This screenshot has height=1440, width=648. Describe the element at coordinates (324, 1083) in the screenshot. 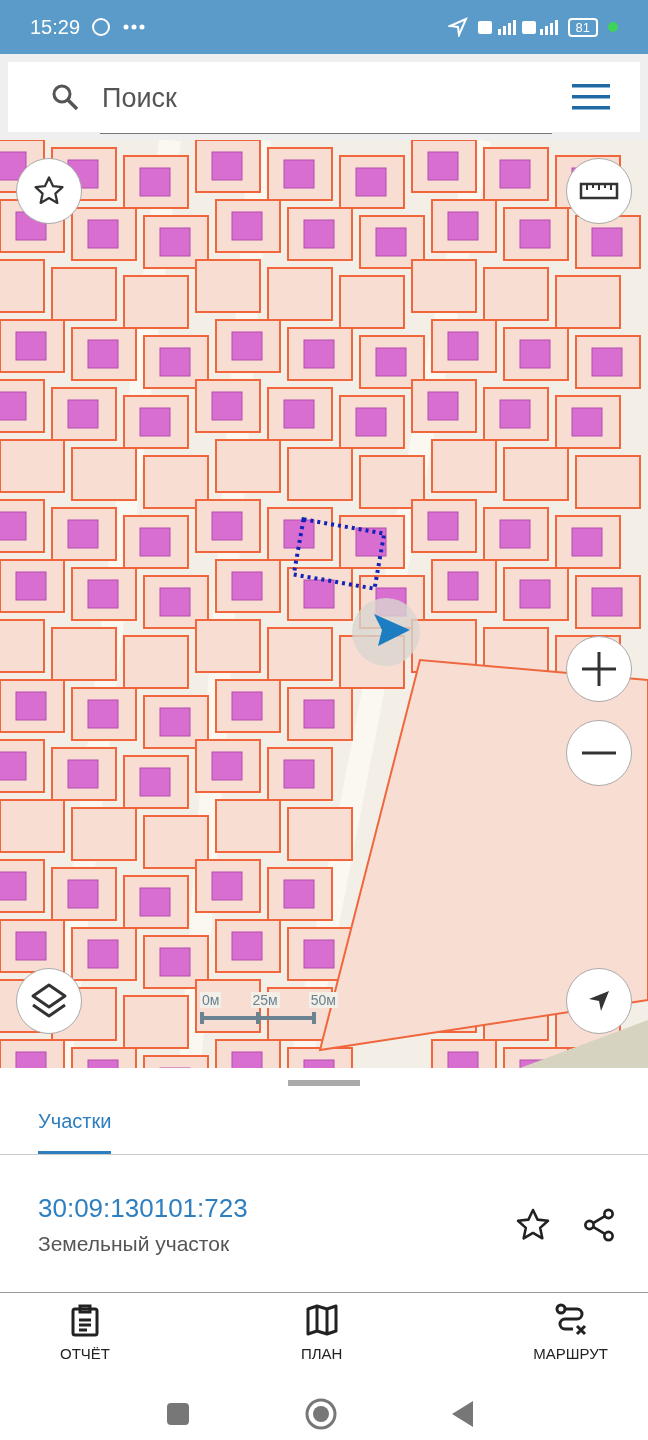

I see `drag-handle` at that location.